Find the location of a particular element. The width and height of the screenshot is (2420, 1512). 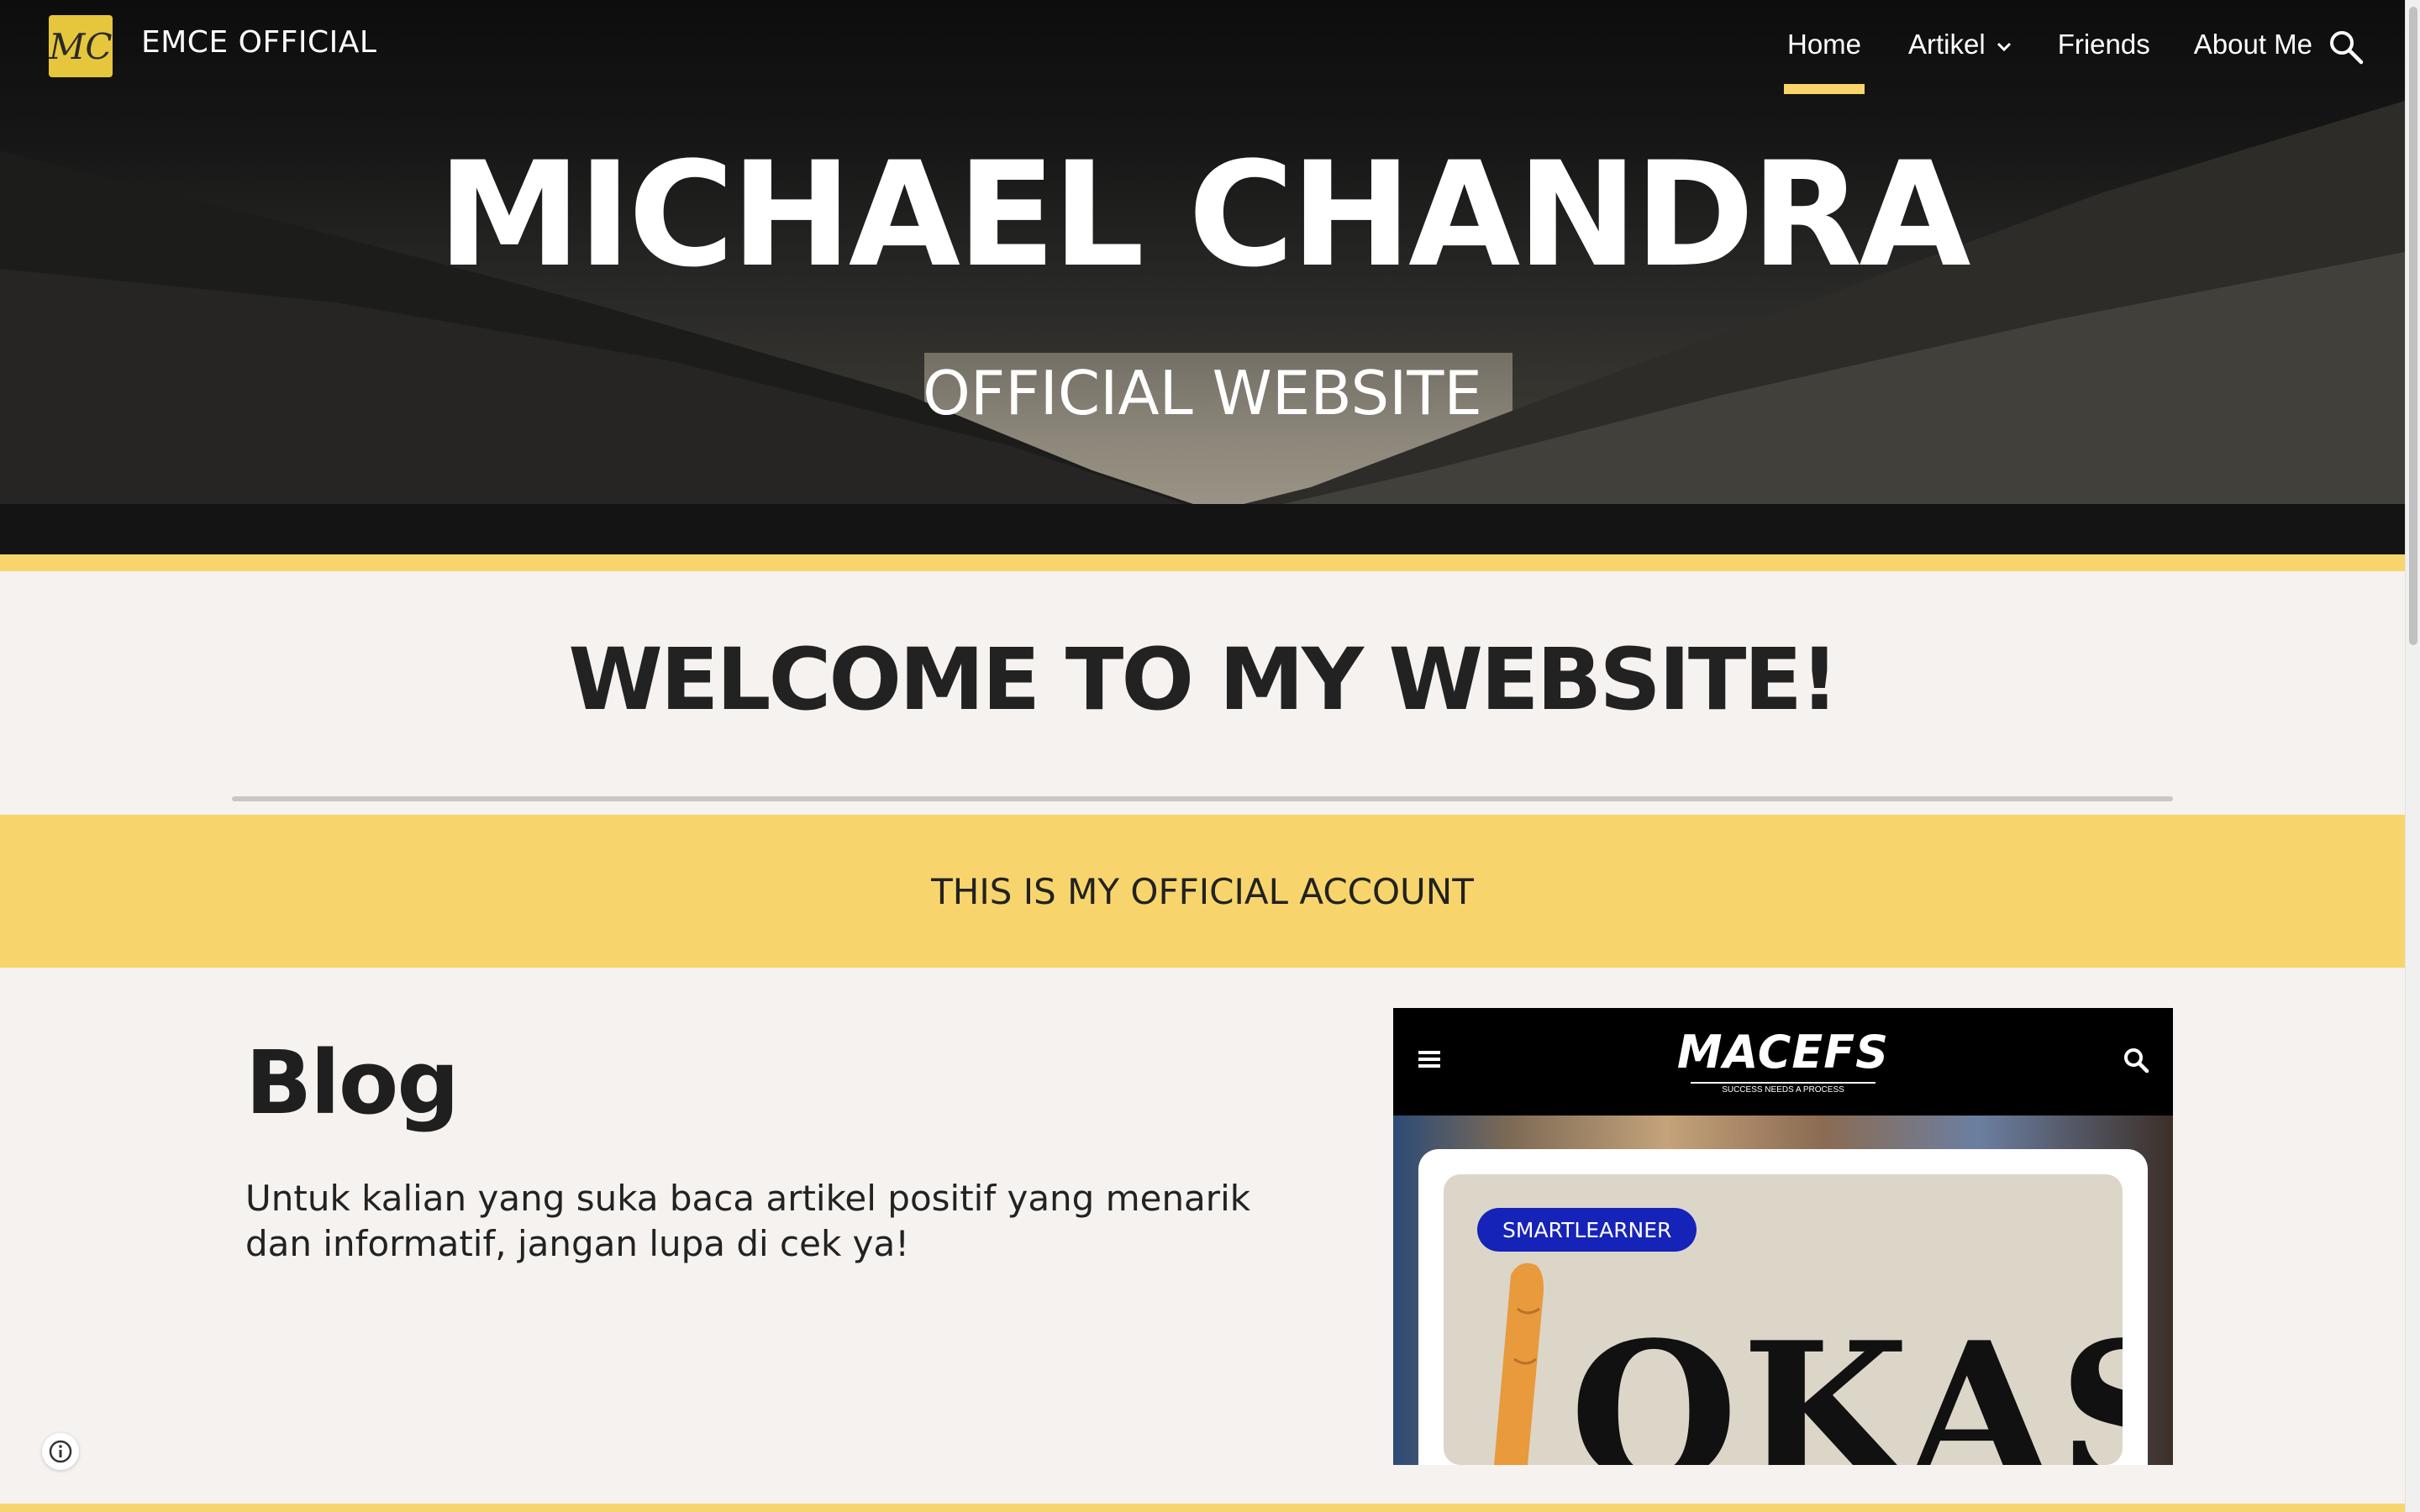

nav-item-about-me: About Me is located at coordinates (2253, 47).